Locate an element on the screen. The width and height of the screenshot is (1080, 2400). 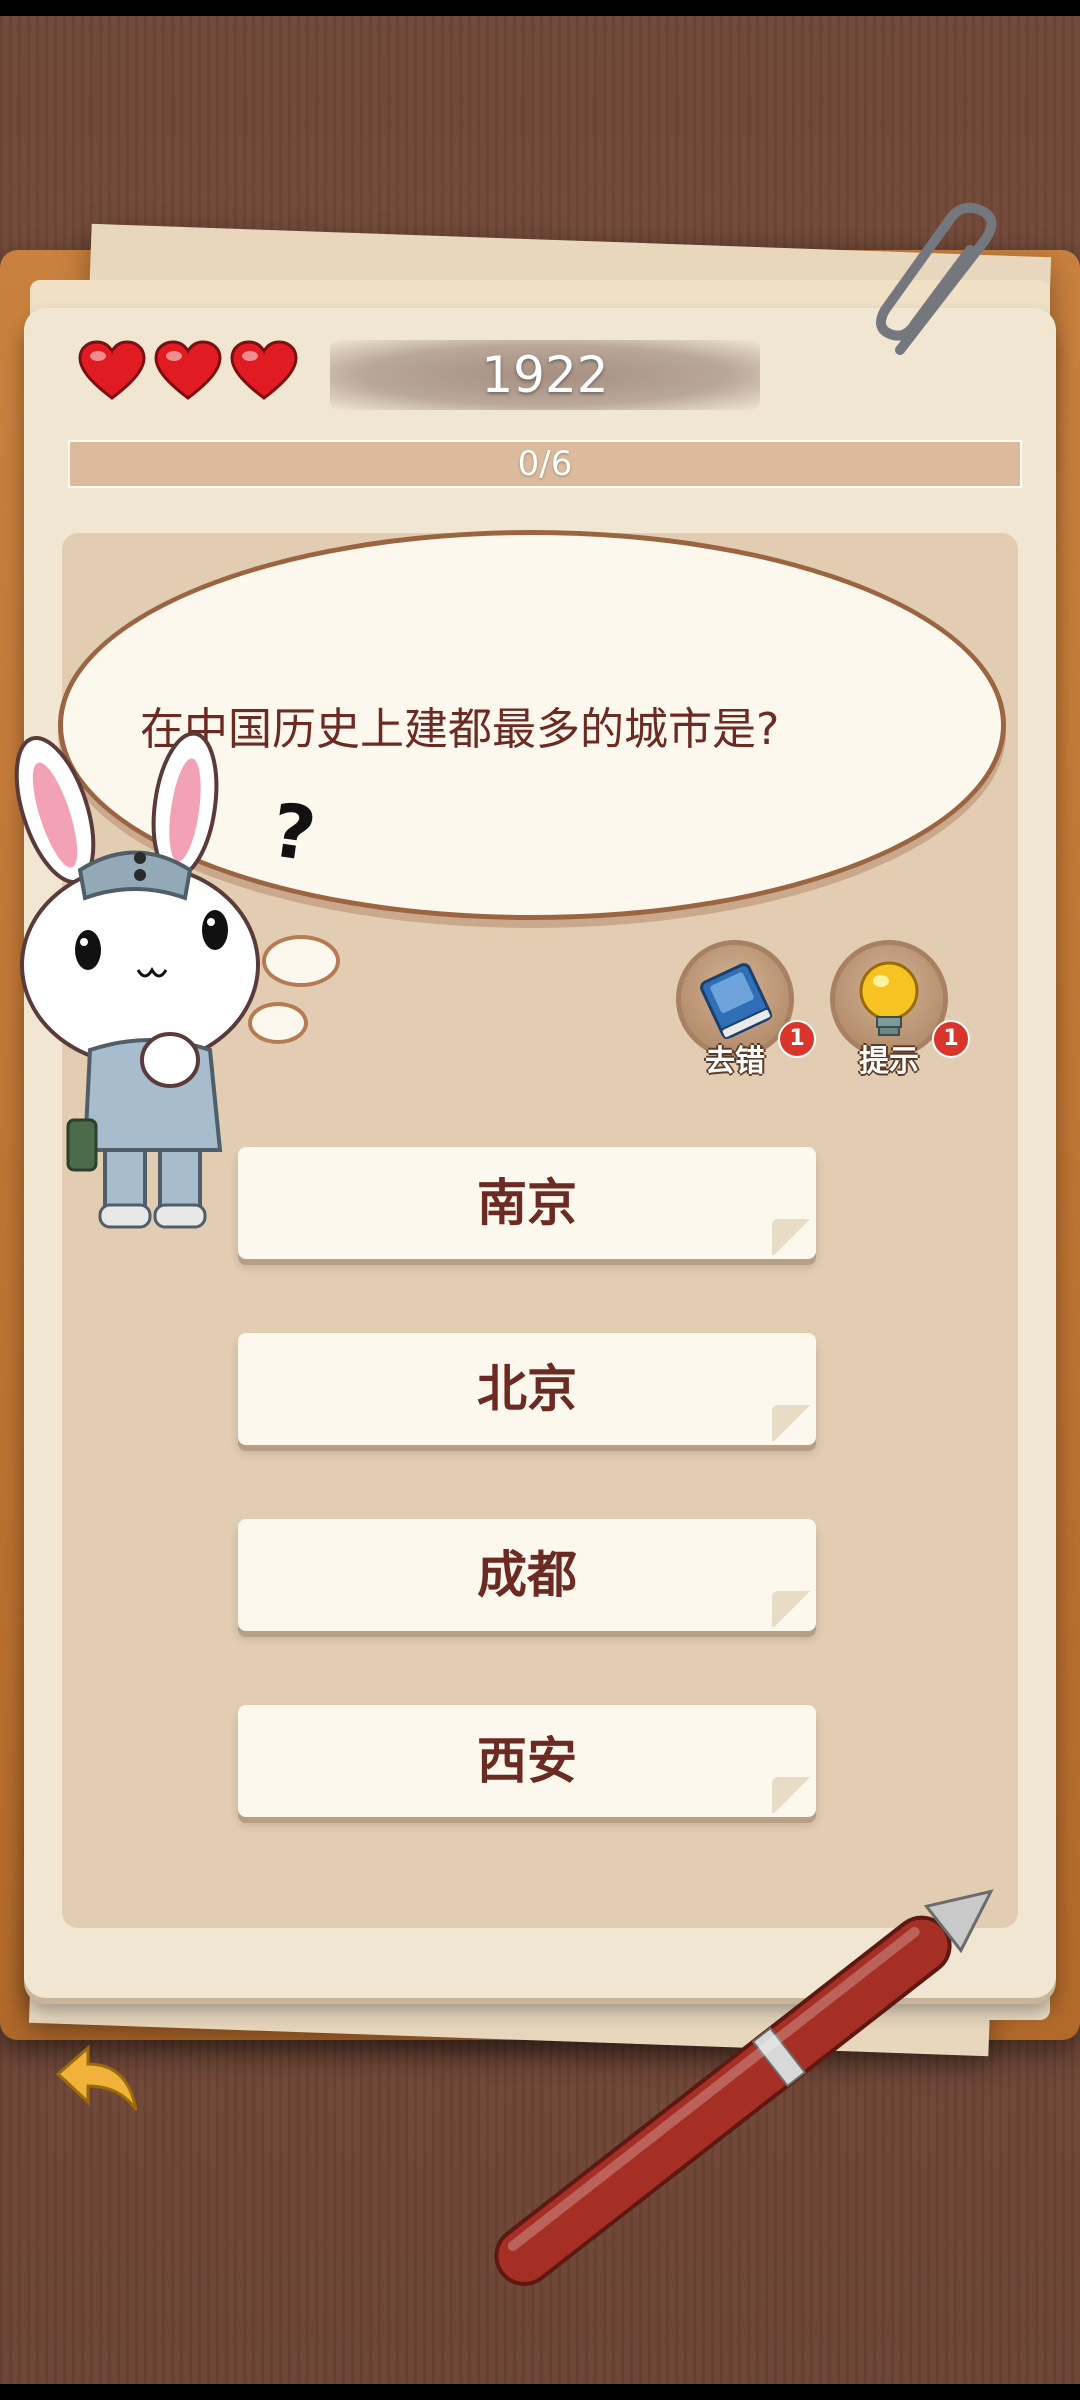
answer-label: 南京 is located at coordinates (527, 1203).